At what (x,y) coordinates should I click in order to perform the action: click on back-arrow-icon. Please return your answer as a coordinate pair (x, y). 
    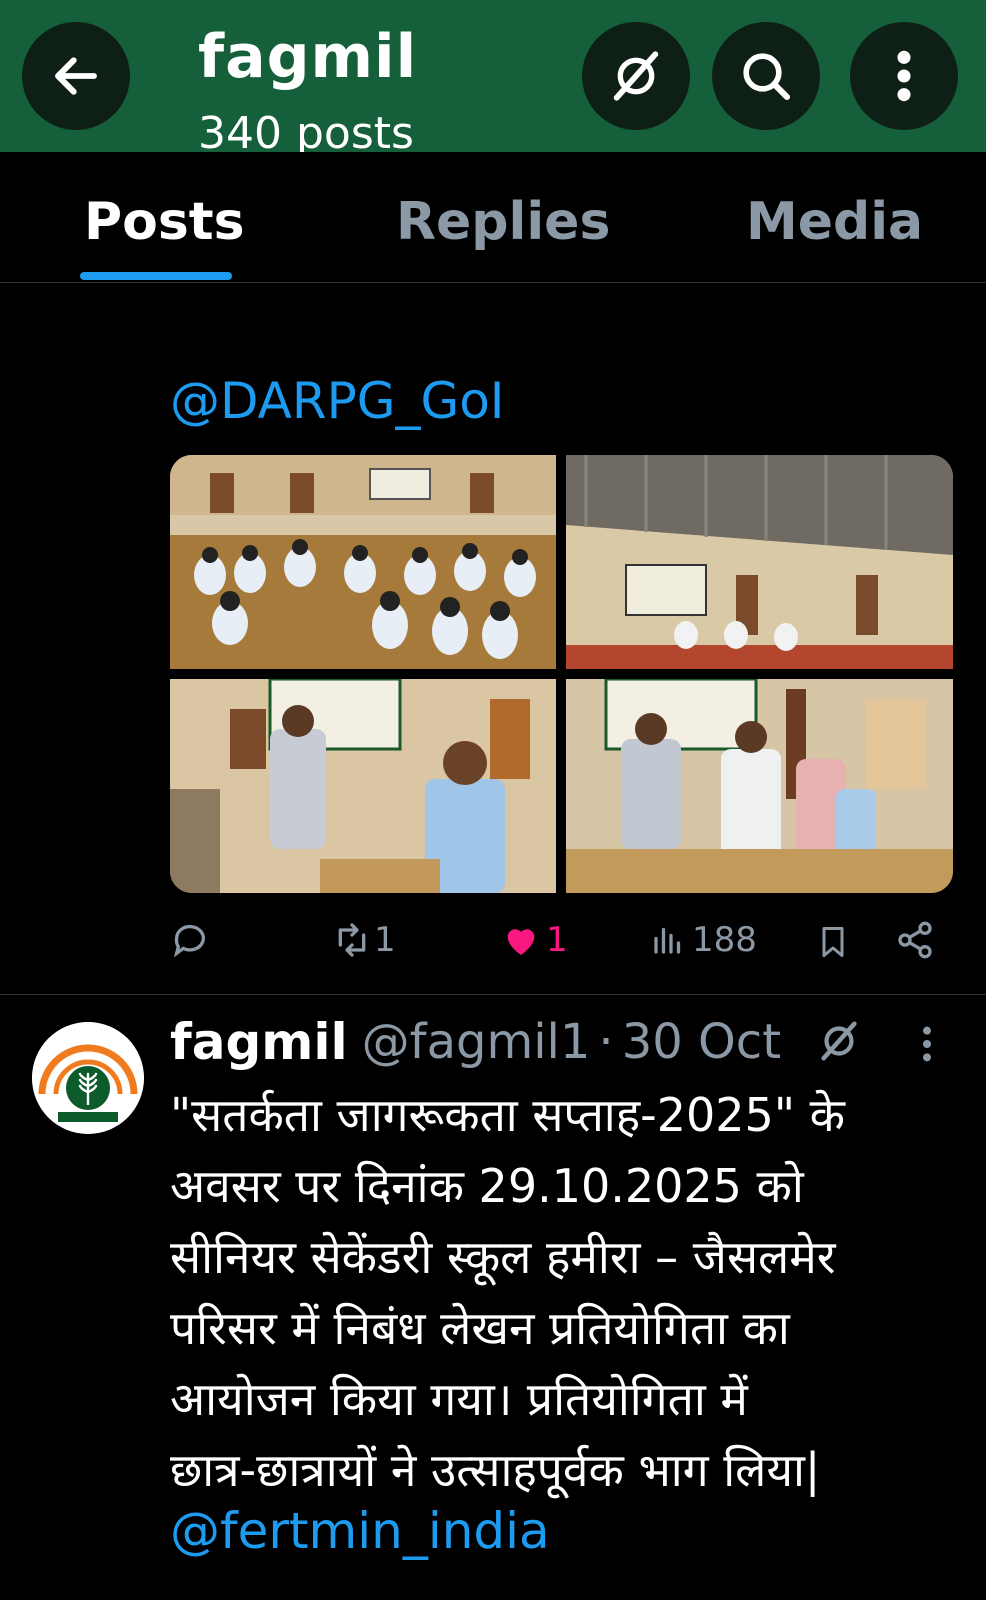
    Looking at the image, I should click on (76, 76).